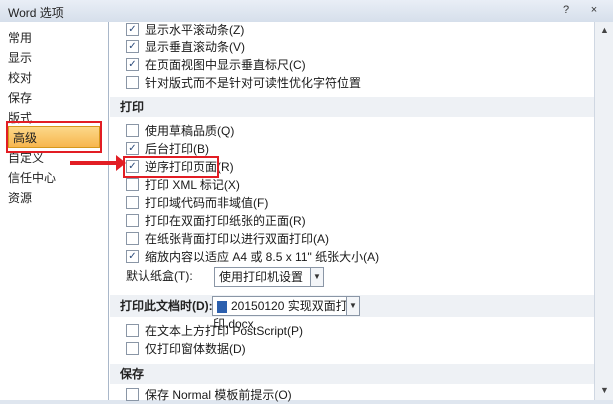 The height and width of the screenshot is (404, 613). Describe the element at coordinates (36, 13) in the screenshot. I see `window-title: Word 选项` at that location.